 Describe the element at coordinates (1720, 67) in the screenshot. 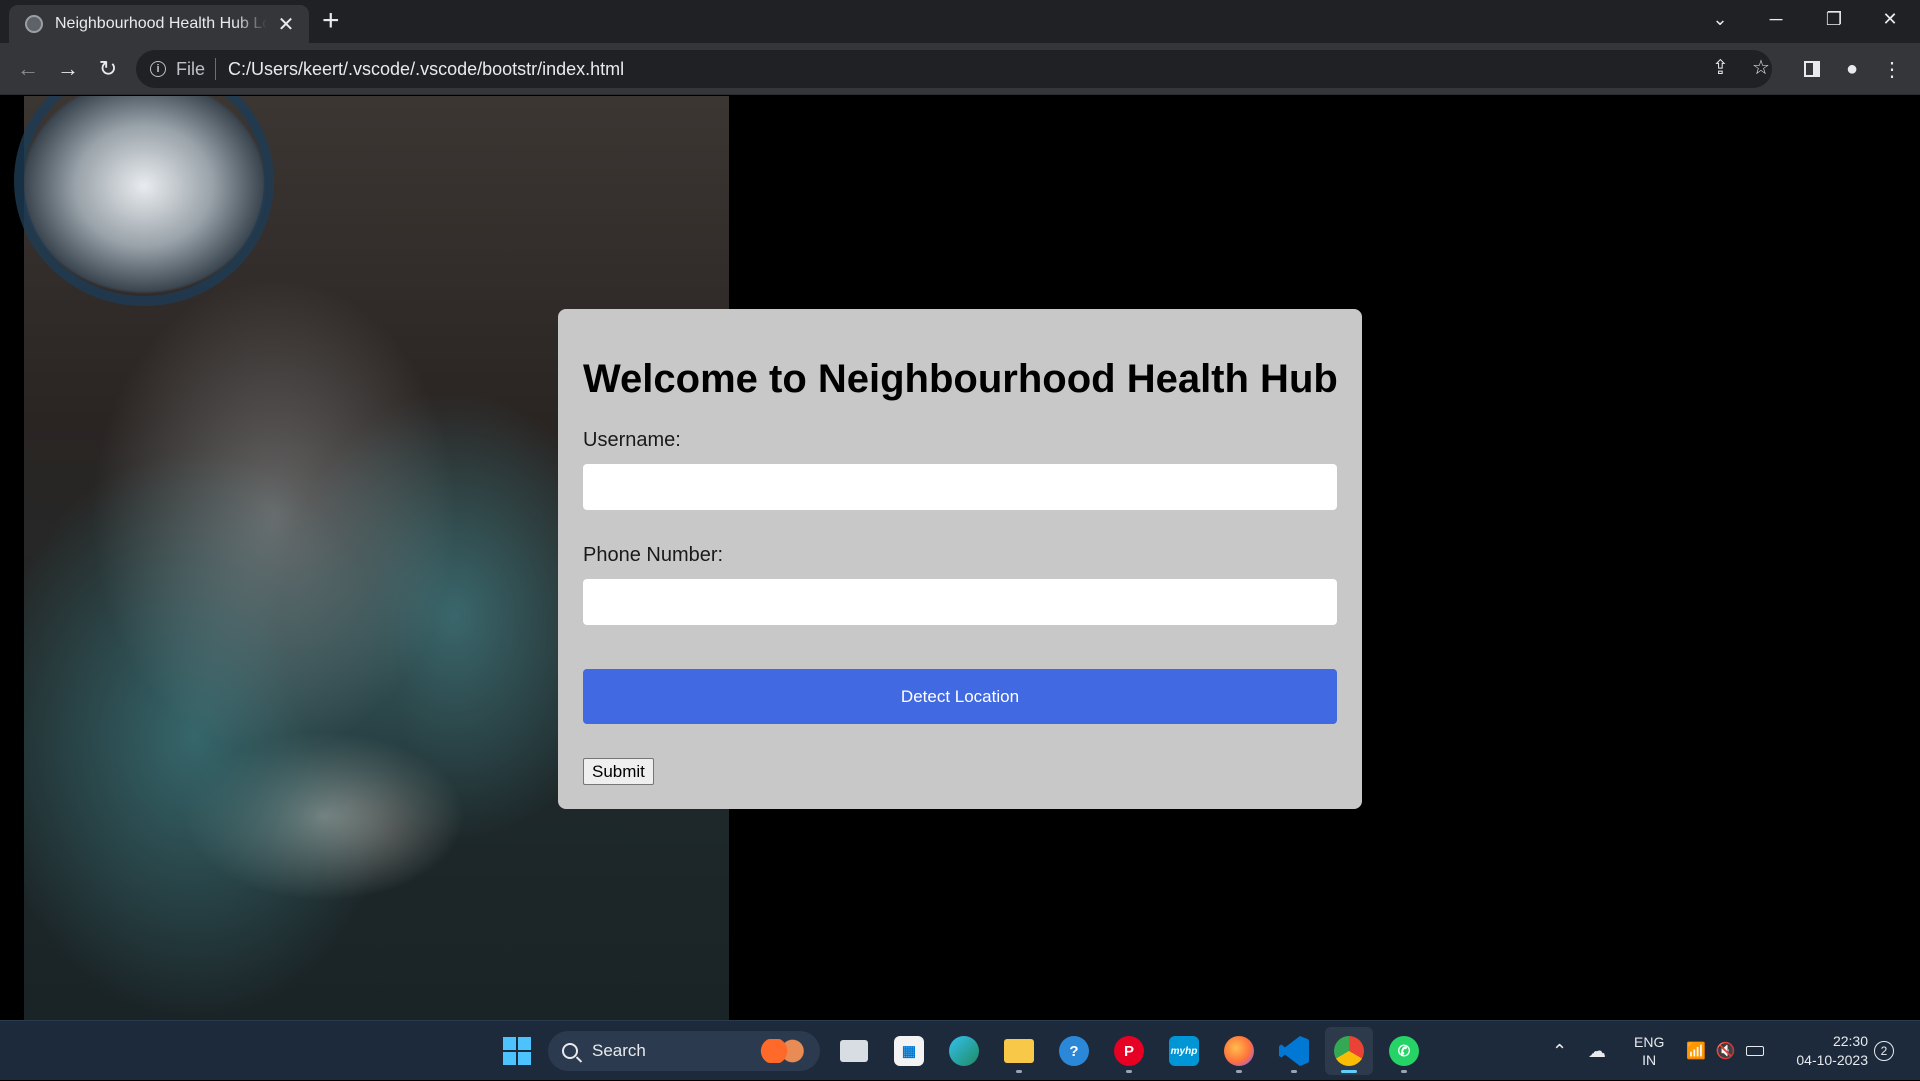

I see `share-icon: ⇪` at that location.